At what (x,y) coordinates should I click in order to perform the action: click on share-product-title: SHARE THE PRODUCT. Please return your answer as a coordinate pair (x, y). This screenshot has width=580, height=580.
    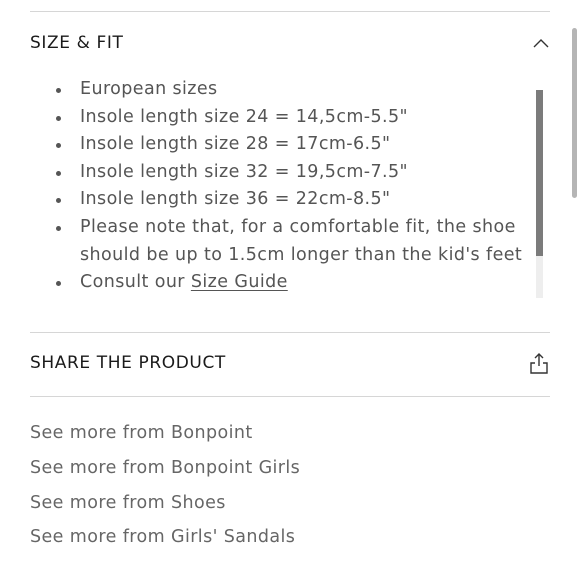
    Looking at the image, I should click on (128, 363).